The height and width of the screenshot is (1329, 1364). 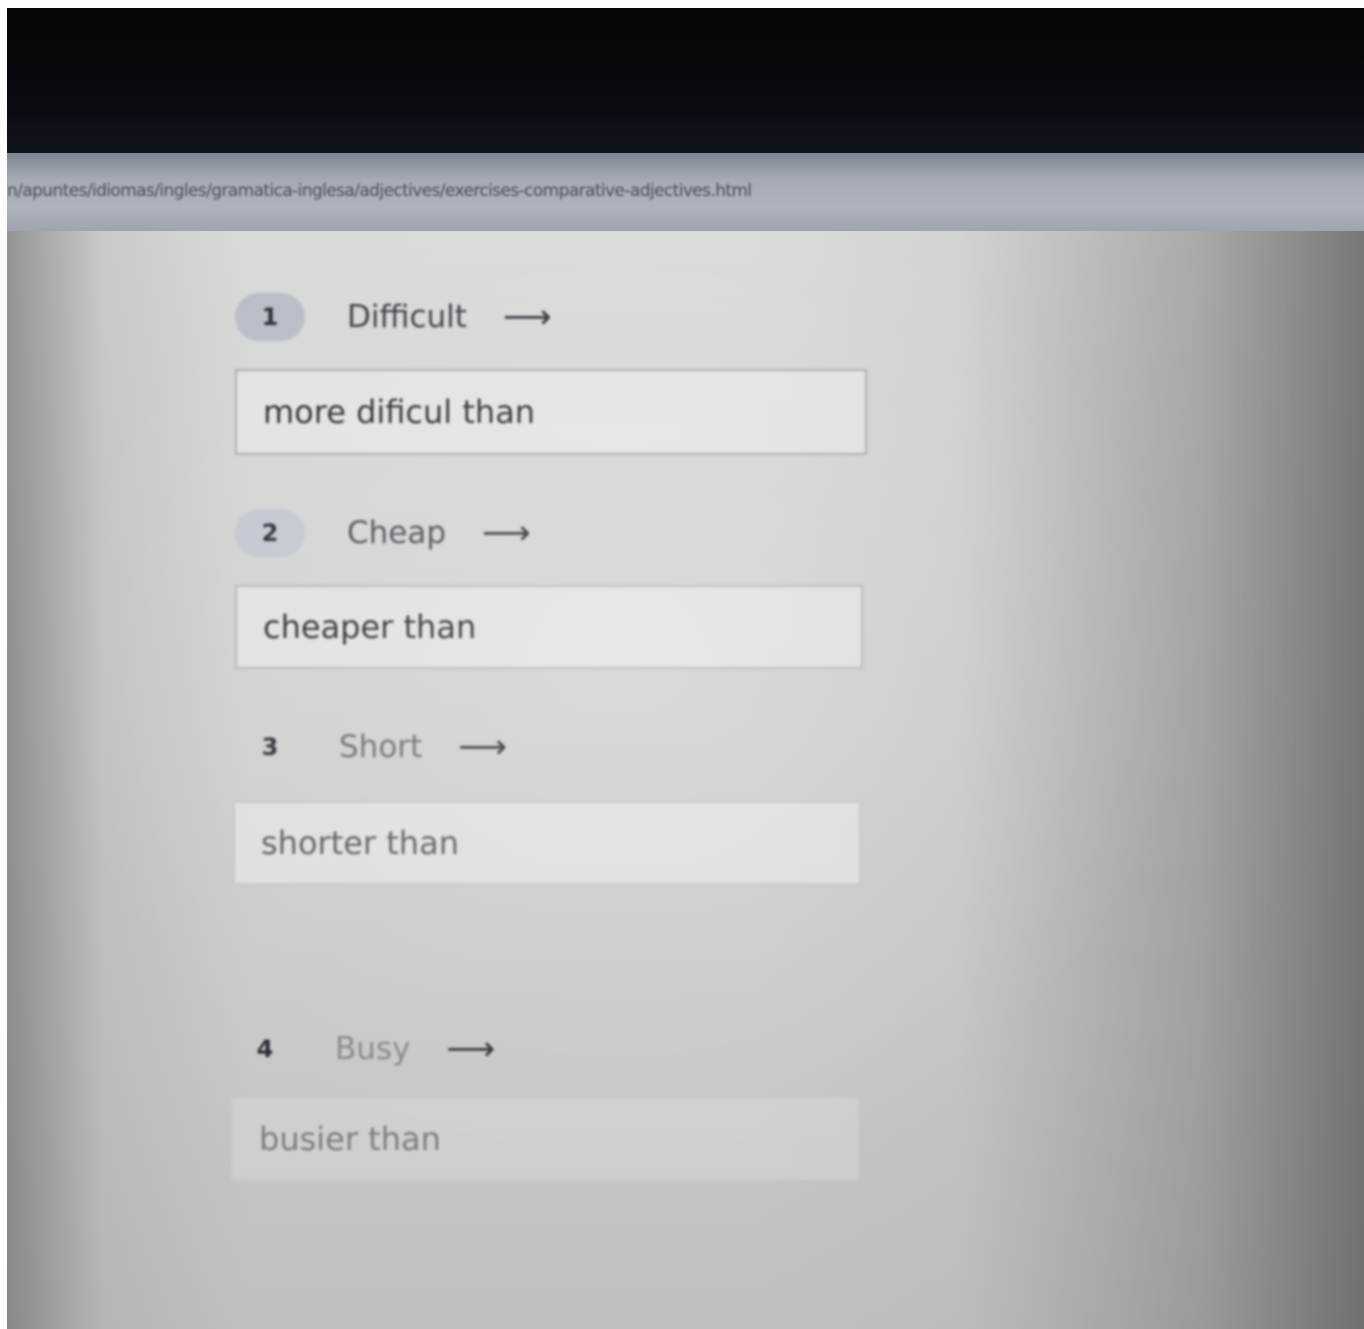 I want to click on question-4: 4 Busy ⟶, so click(x=365, y=1049).